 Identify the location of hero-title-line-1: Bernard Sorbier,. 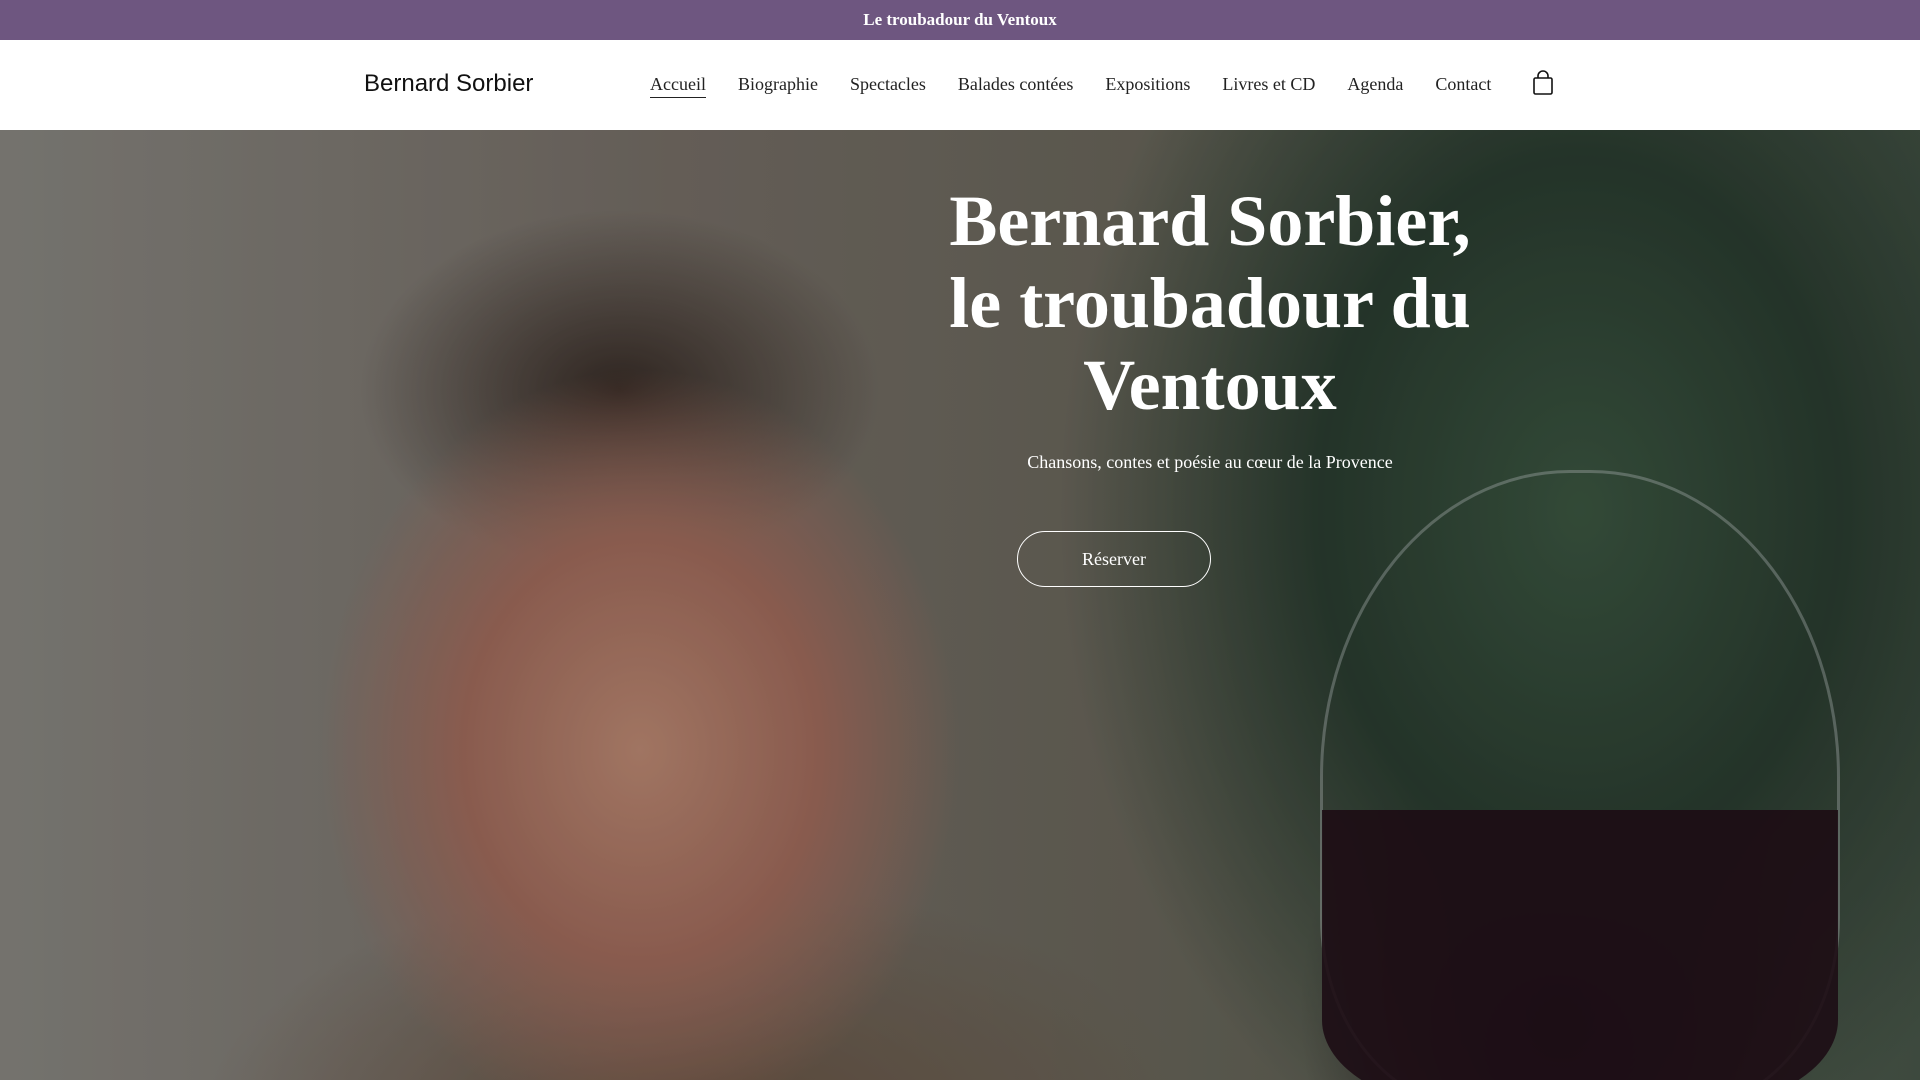
(1210, 221).